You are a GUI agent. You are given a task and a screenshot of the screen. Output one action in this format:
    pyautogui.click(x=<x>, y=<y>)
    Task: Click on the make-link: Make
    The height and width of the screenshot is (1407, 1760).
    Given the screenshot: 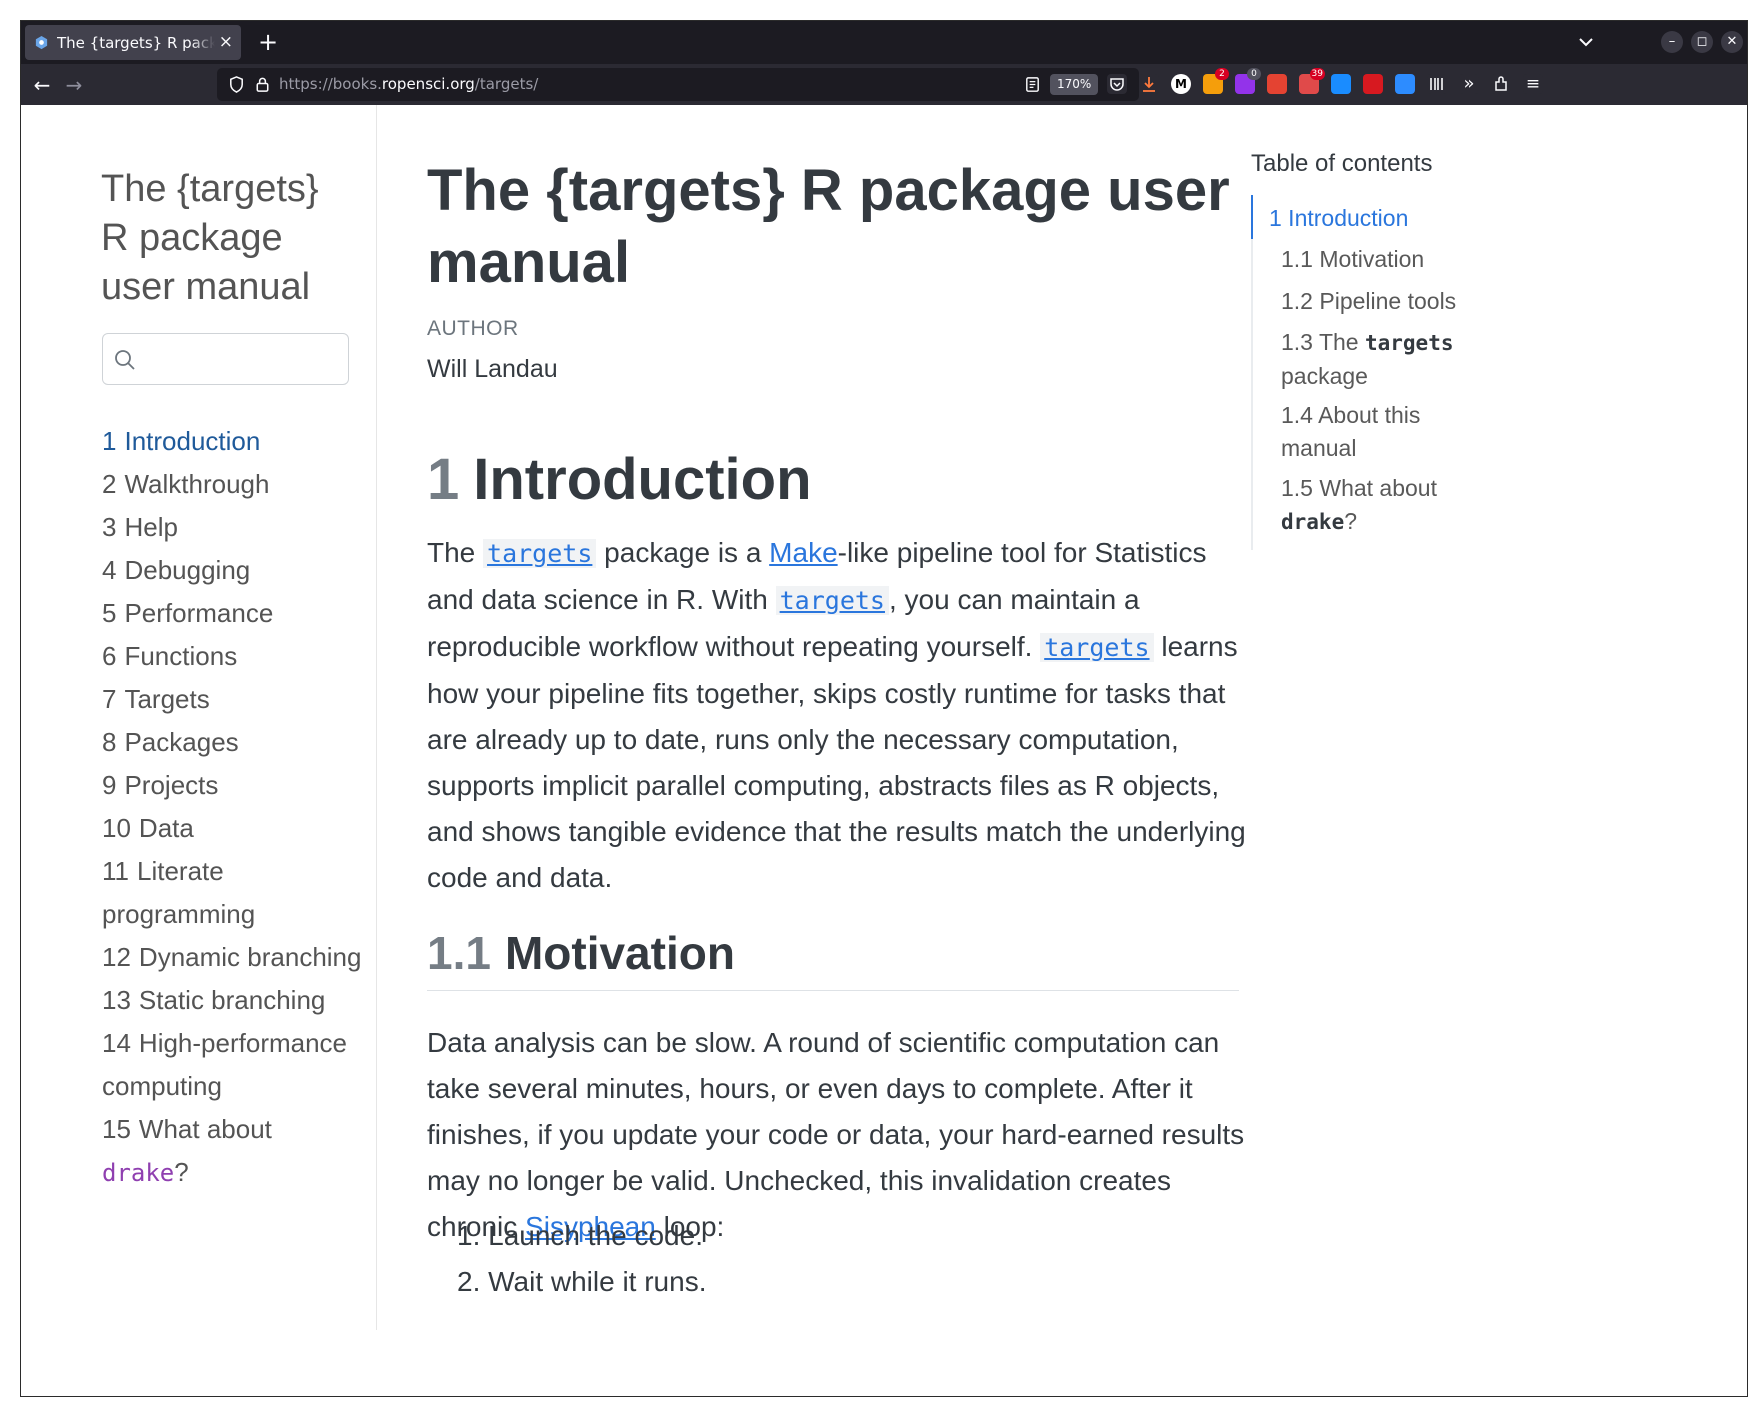 What is the action you would take?
    pyautogui.click(x=803, y=552)
    